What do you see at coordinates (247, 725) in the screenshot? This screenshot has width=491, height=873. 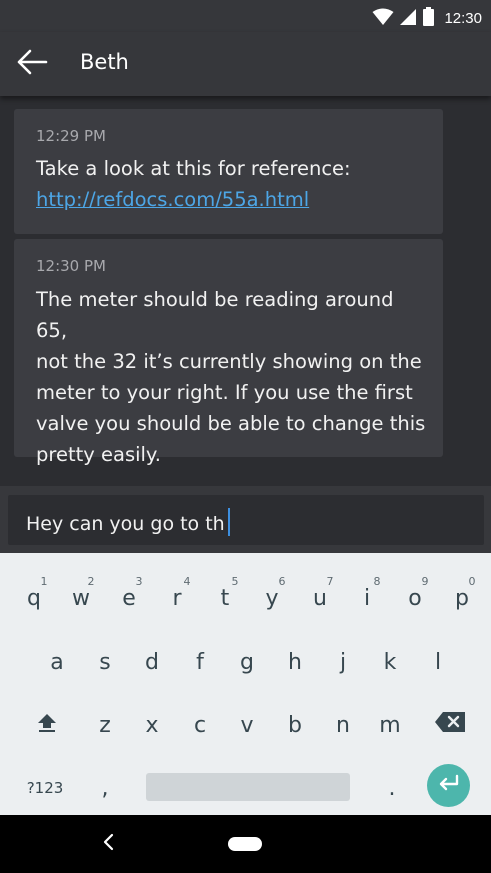 I see `key-v: v` at bounding box center [247, 725].